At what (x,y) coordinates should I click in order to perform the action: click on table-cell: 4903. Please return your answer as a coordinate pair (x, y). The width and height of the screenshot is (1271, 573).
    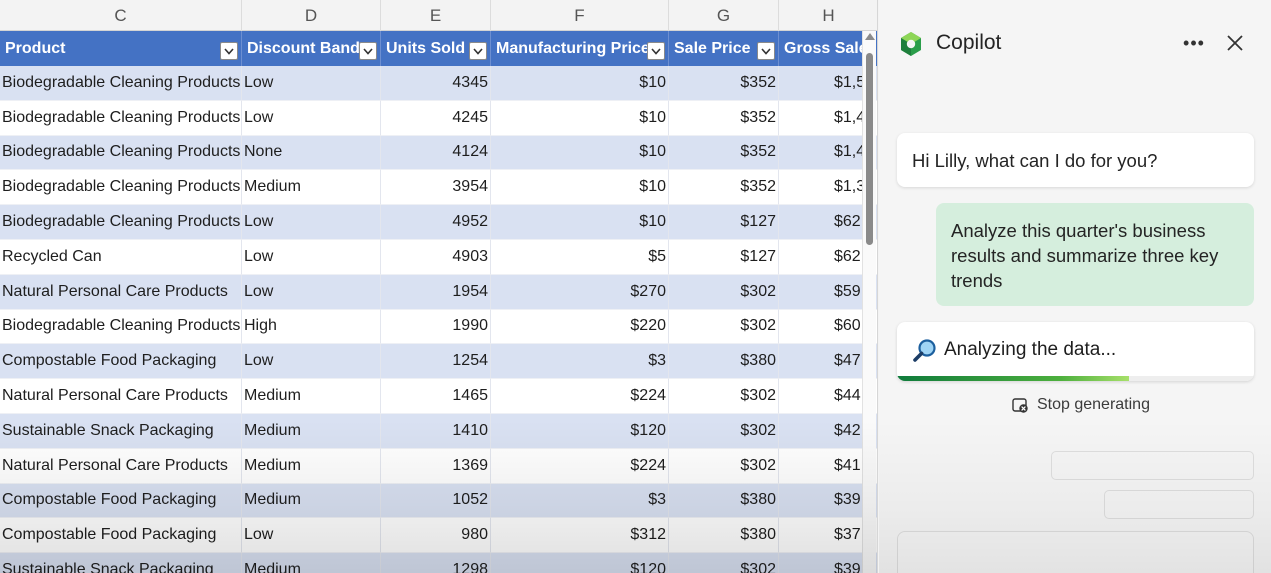
    Looking at the image, I should click on (436, 257).